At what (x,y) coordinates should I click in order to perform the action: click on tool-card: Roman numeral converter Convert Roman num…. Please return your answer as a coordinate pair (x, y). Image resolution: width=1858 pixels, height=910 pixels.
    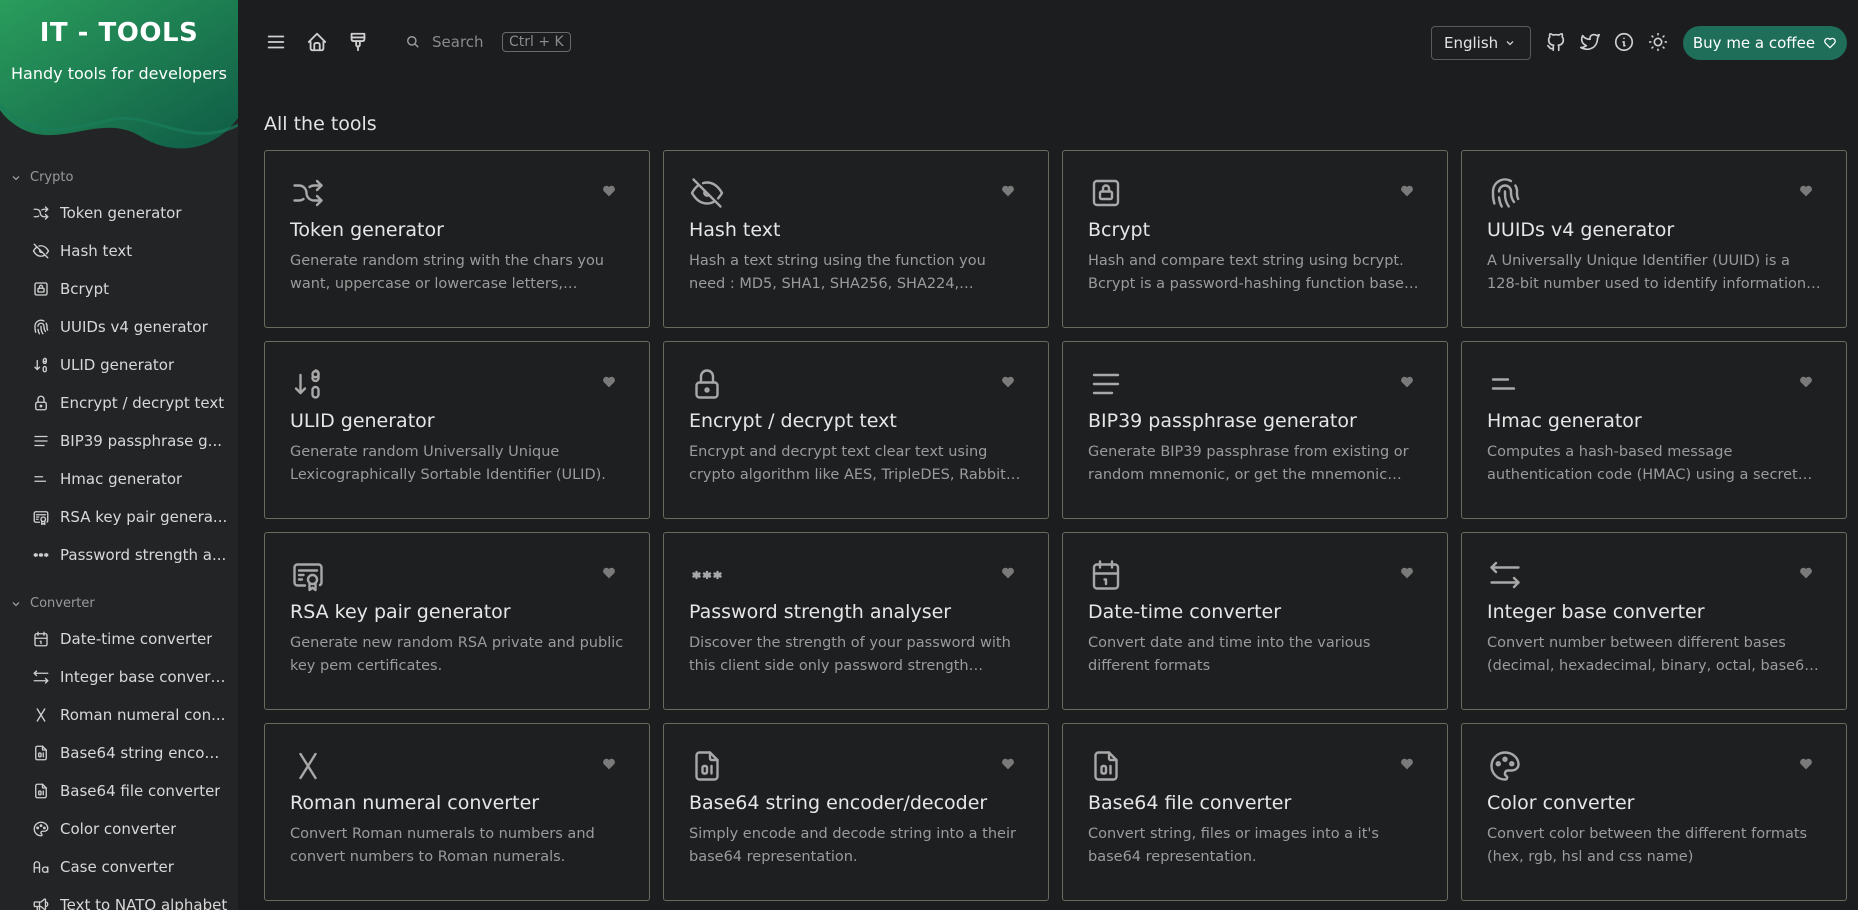
    Looking at the image, I should click on (457, 812).